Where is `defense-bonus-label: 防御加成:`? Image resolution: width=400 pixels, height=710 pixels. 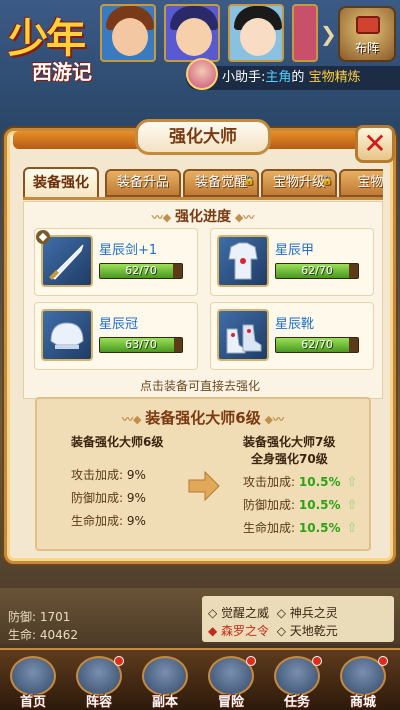 defense-bonus-label: 防御加成: is located at coordinates (269, 505).